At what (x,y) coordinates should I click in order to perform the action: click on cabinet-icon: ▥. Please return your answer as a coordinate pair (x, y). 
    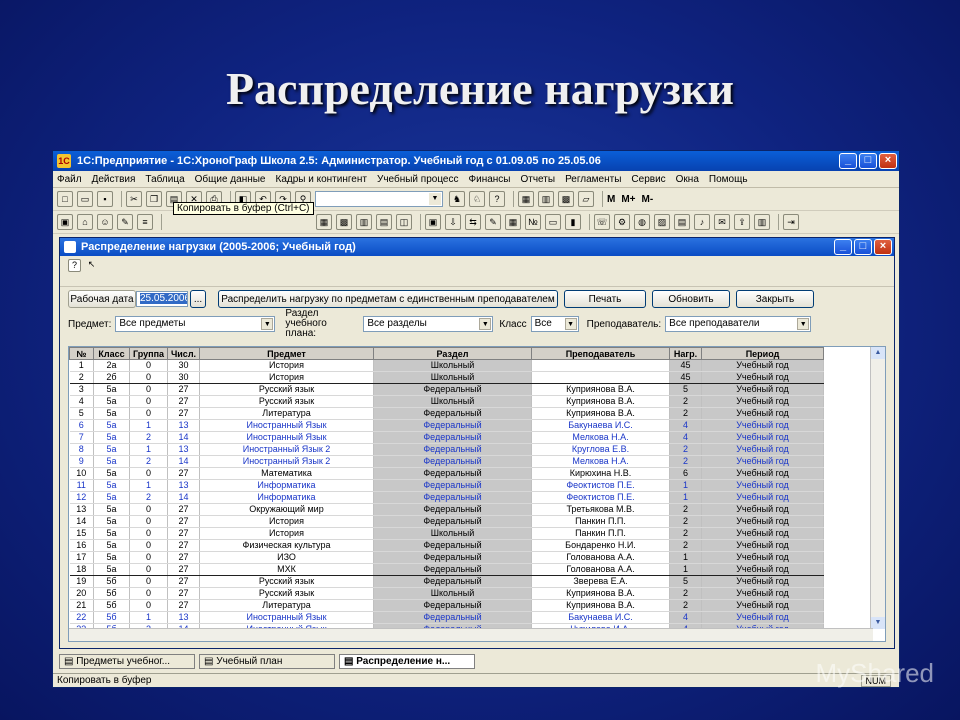
    Looking at the image, I should click on (762, 222).